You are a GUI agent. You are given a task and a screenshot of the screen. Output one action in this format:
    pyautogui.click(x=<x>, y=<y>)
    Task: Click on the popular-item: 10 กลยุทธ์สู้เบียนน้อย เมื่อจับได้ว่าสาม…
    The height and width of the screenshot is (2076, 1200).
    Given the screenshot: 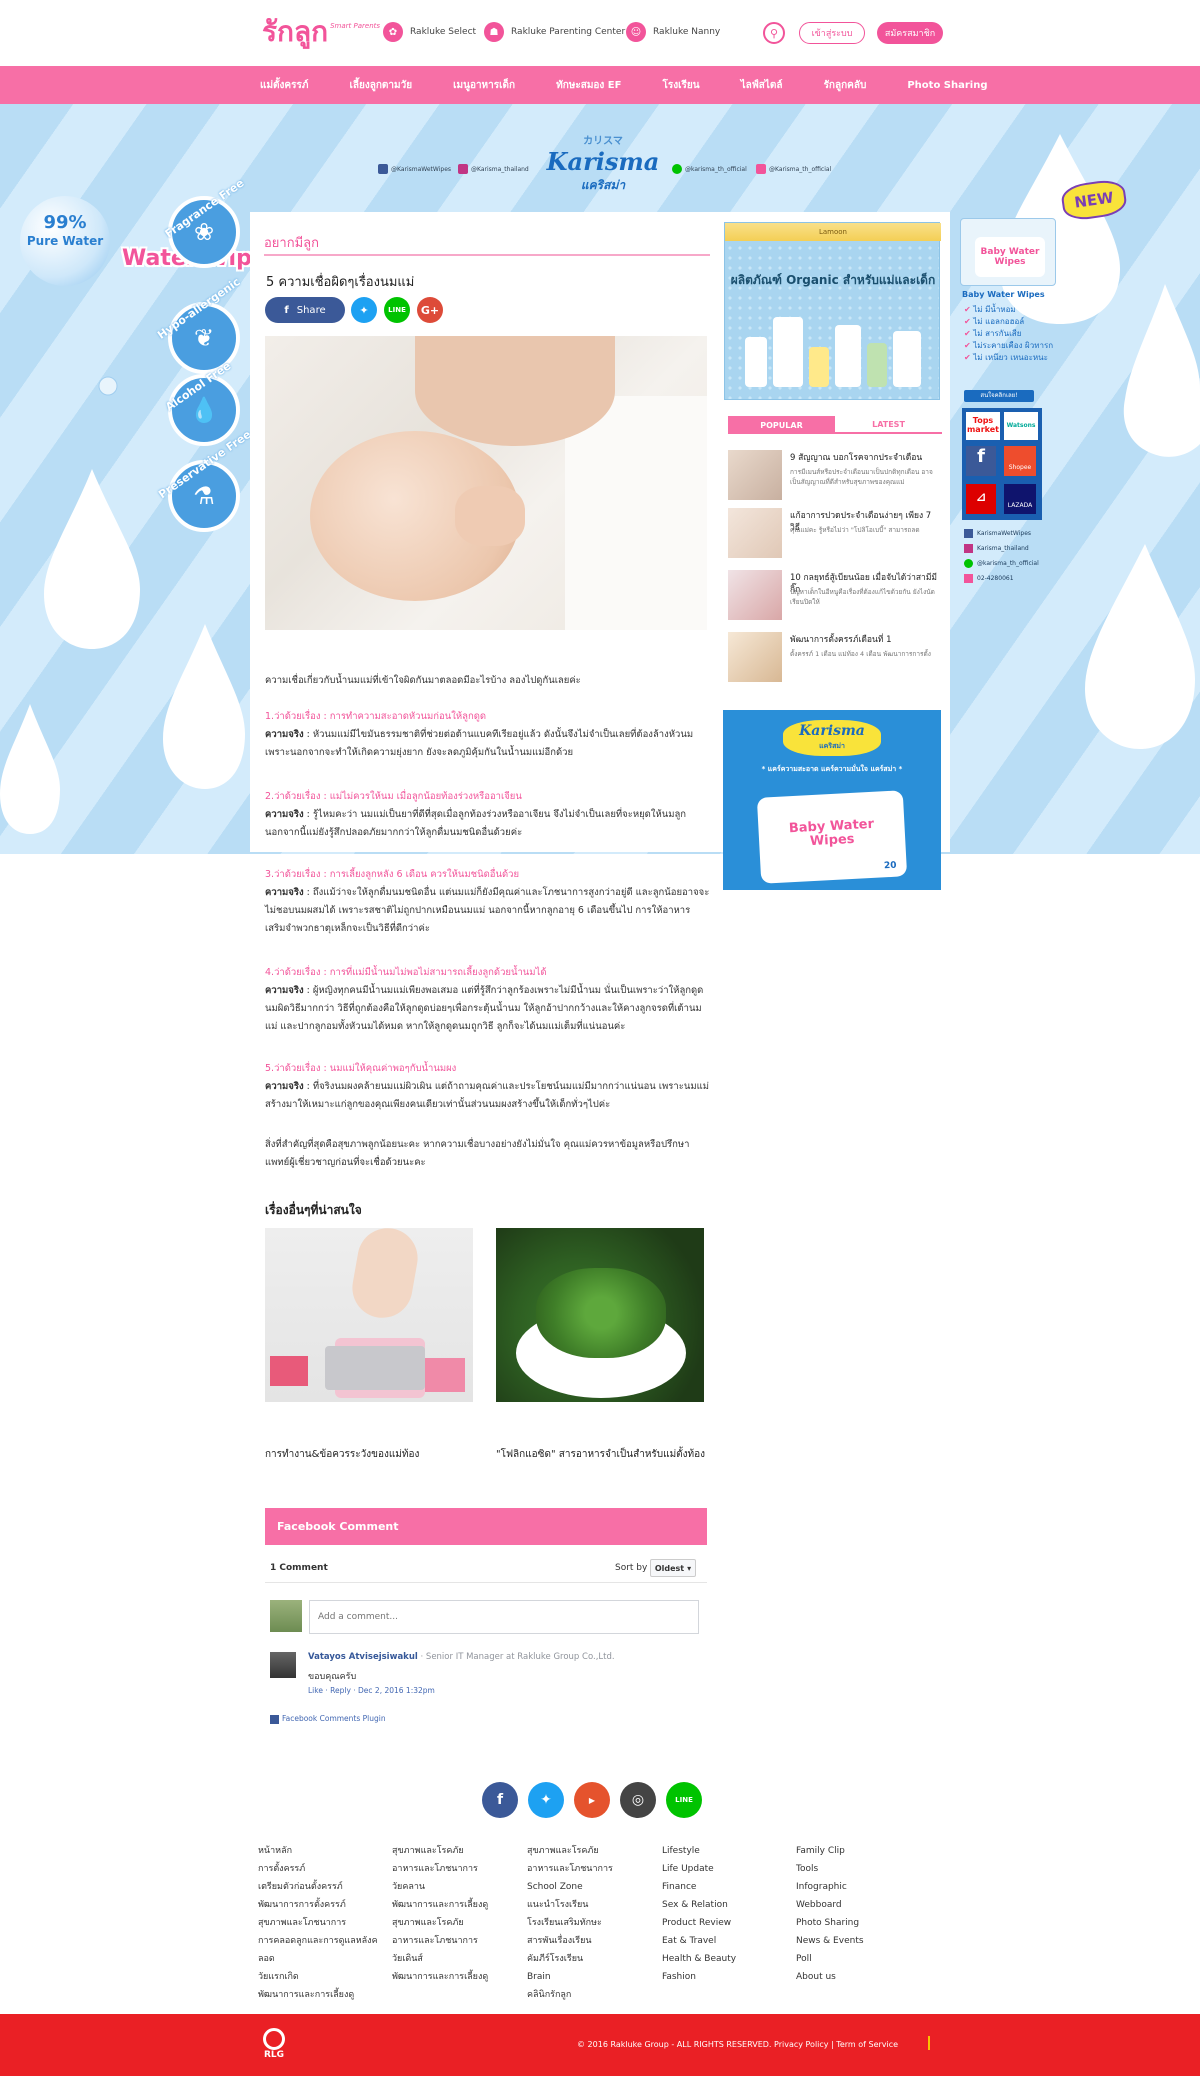 What is the action you would take?
    pyautogui.click(x=835, y=595)
    